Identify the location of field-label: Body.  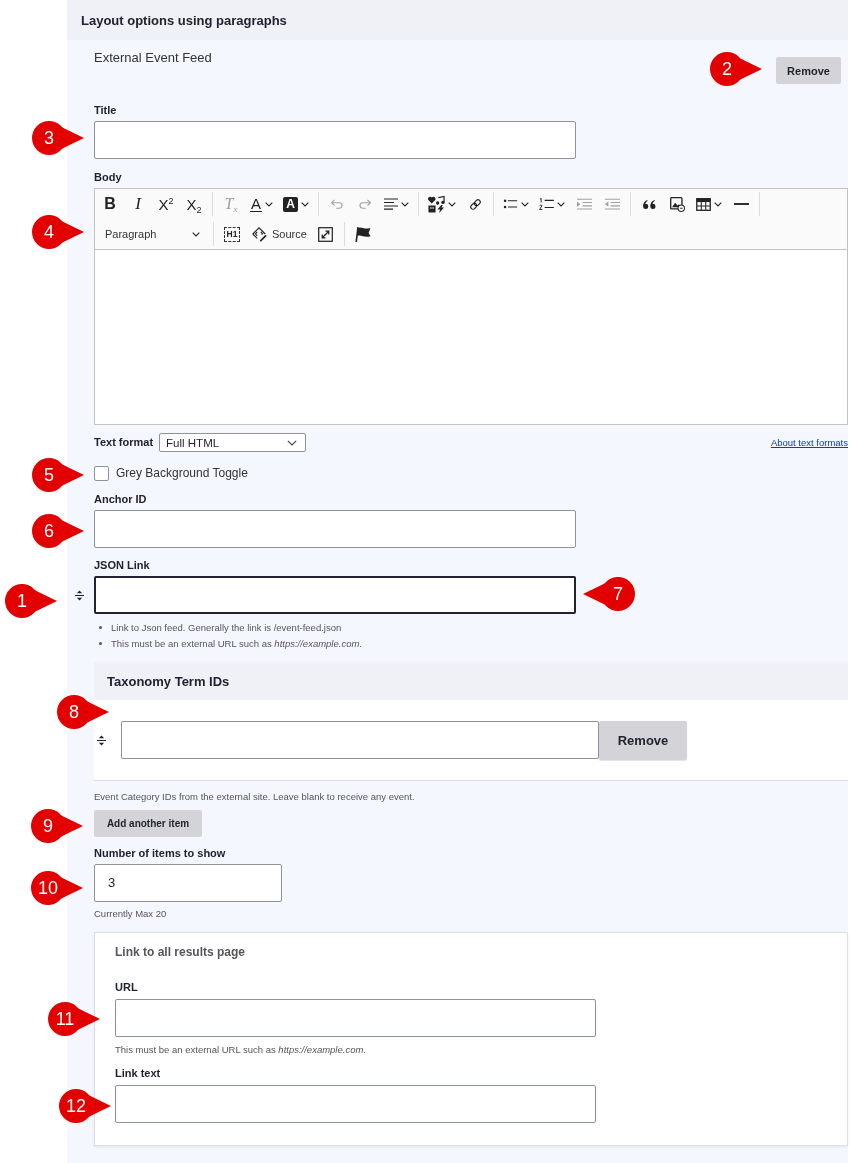
(108, 177).